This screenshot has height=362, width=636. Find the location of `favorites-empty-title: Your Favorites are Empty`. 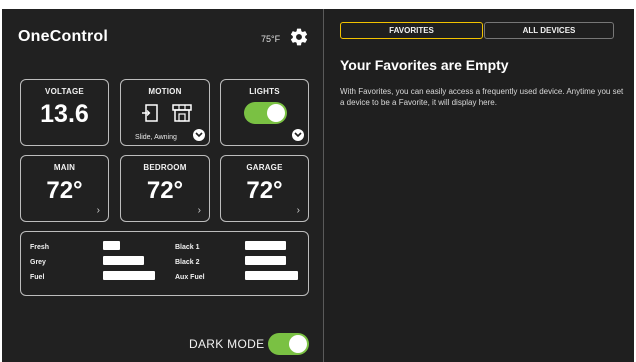

favorites-empty-title: Your Favorites are Empty is located at coordinates (424, 65).